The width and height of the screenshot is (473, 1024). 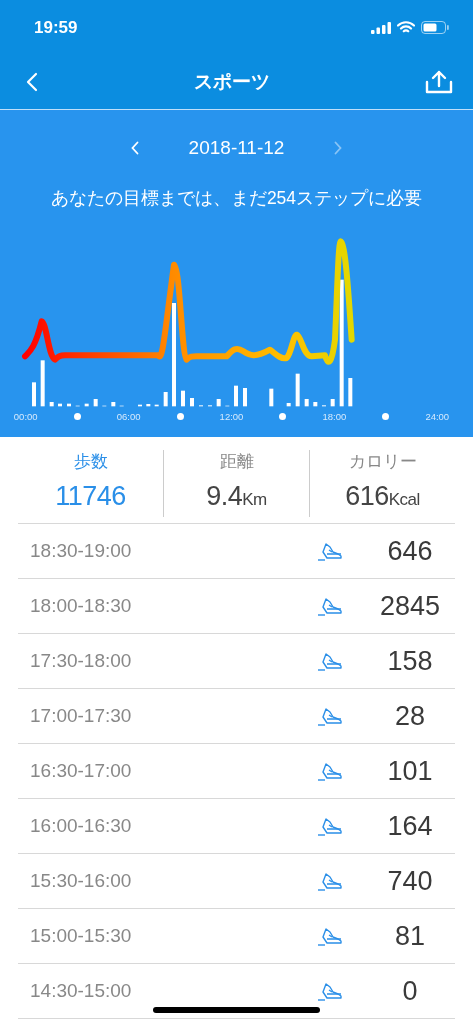 I want to click on wifi-icon, so click(x=406, y=27).